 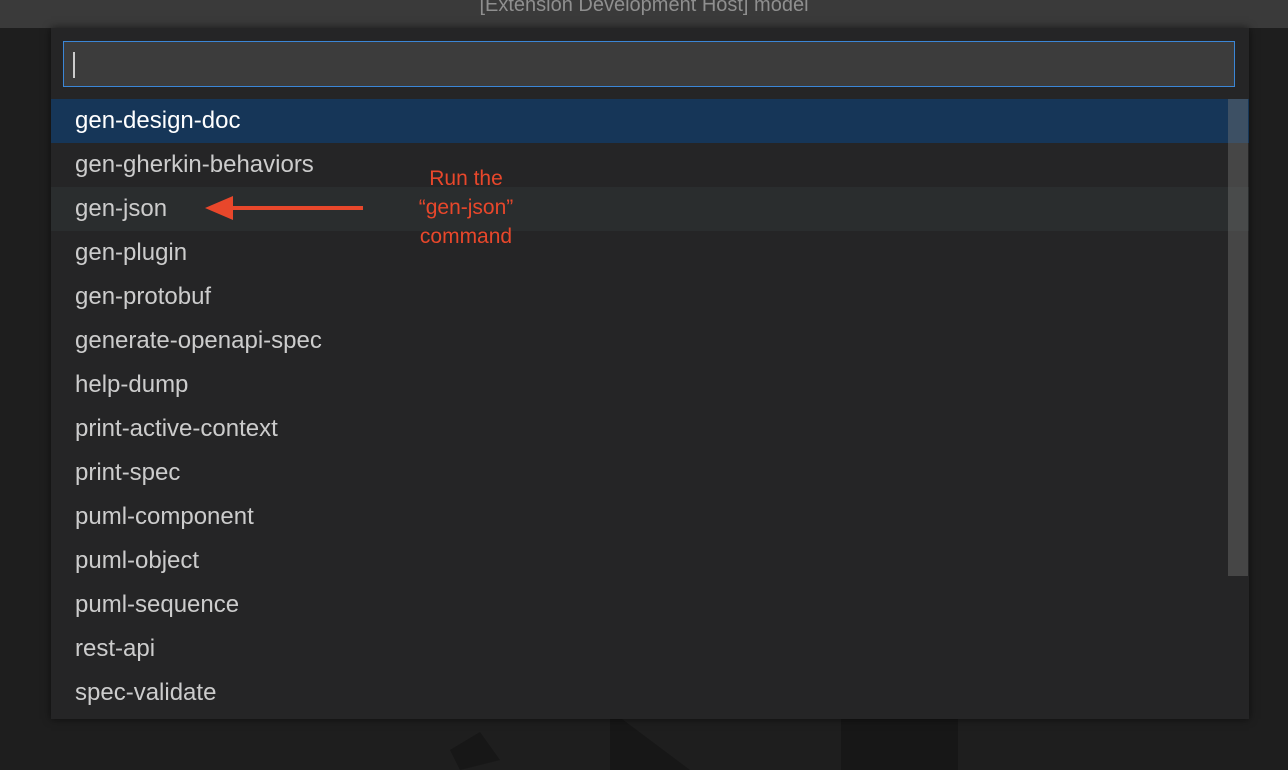 What do you see at coordinates (650, 473) in the screenshot?
I see `command-item-print-spec: print-spec` at bounding box center [650, 473].